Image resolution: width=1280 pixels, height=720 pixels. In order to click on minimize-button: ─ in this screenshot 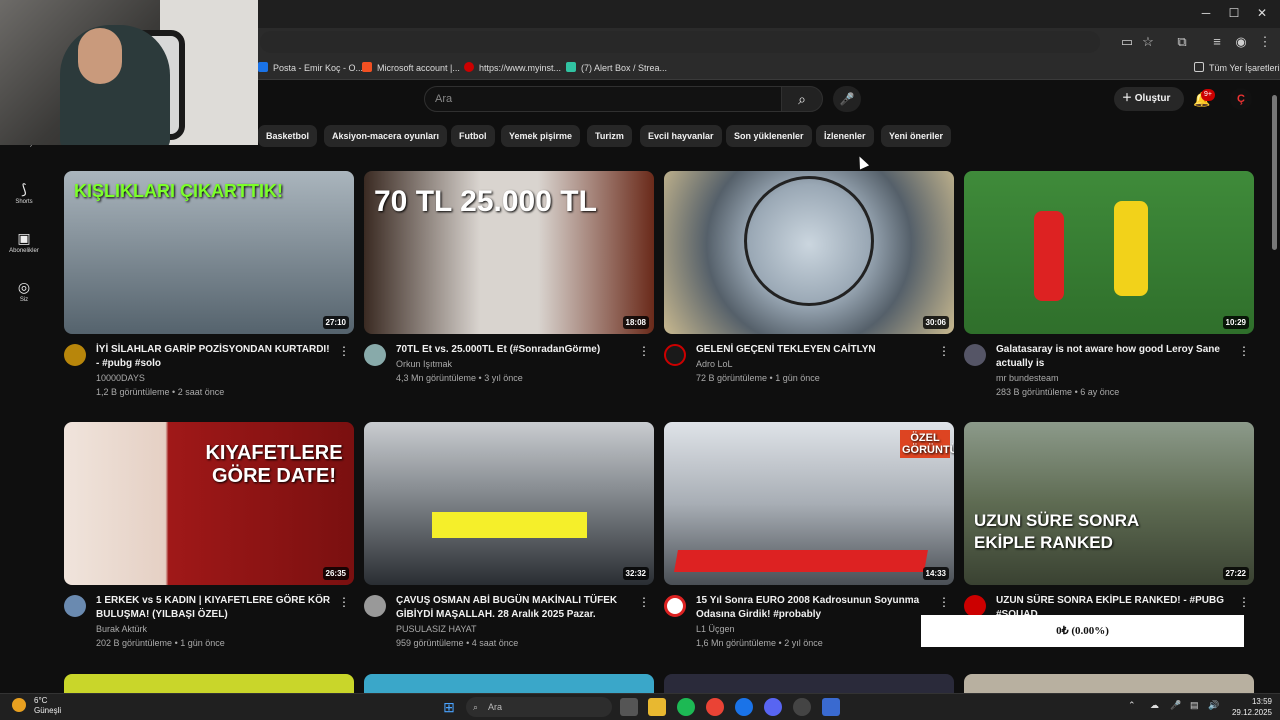, I will do `click(1206, 13)`.